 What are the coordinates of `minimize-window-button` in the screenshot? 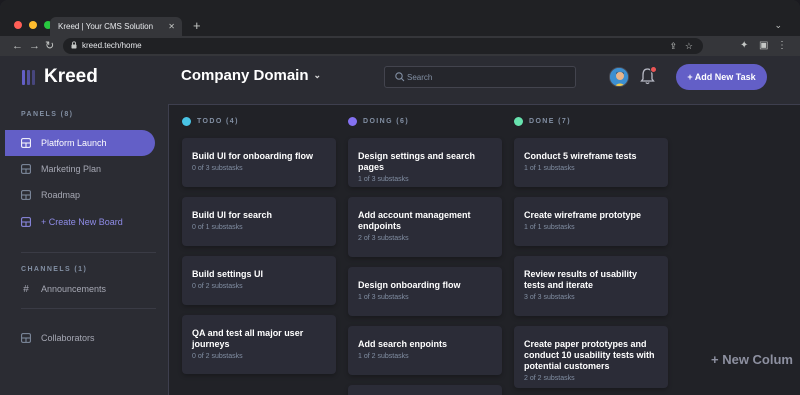 It's located at (33, 25).